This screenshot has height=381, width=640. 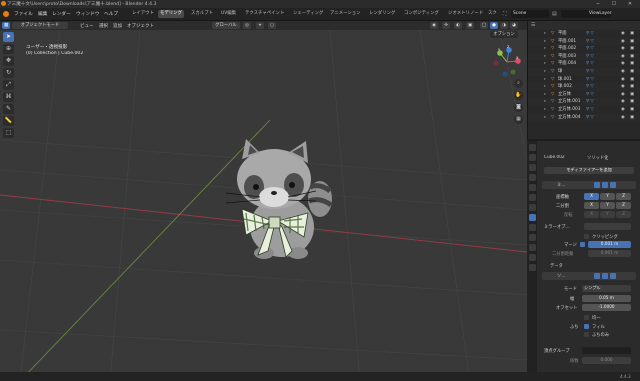 I want to click on mode-dropdown: シンプル, so click(x=606, y=288).